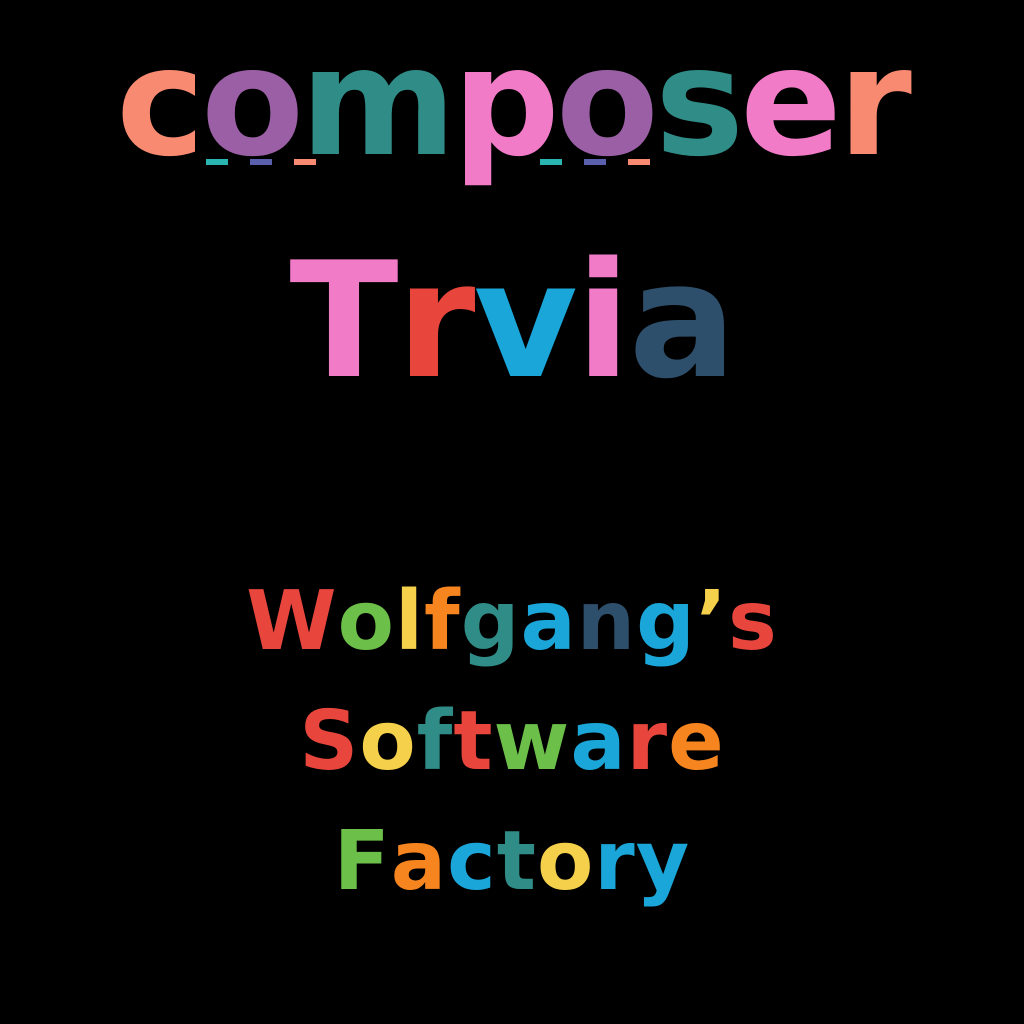  Describe the element at coordinates (435, 741) in the screenshot. I see `studio-software-letter-2: f` at that location.